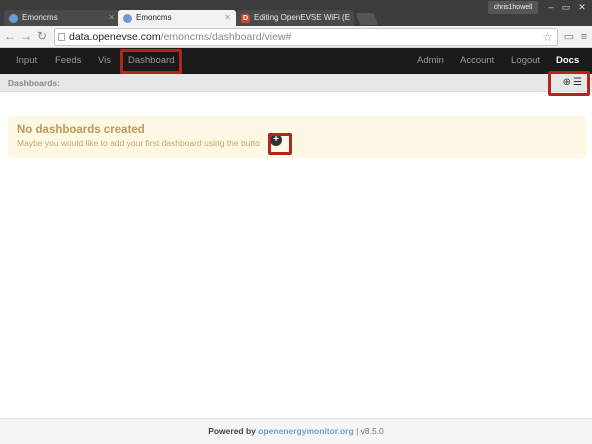 The width and height of the screenshot is (592, 444). I want to click on bookmark-star-icon: ☆, so click(547, 37).